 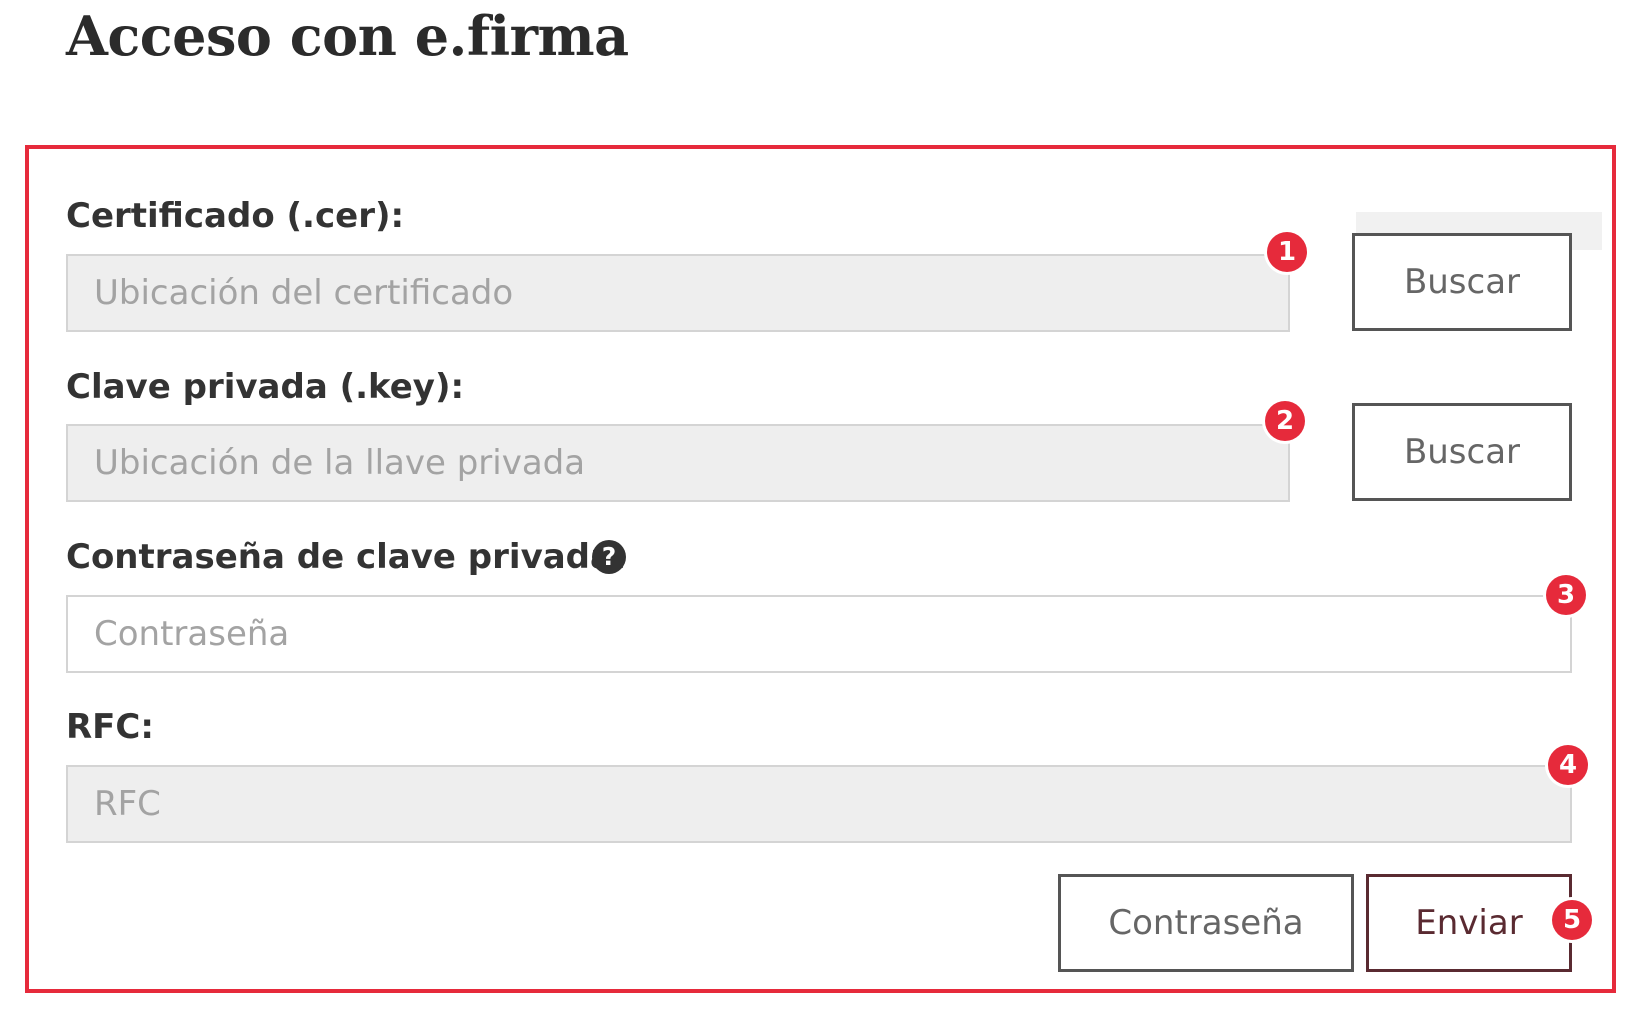 What do you see at coordinates (1206, 923) in the screenshot?
I see `password-button: Contraseña` at bounding box center [1206, 923].